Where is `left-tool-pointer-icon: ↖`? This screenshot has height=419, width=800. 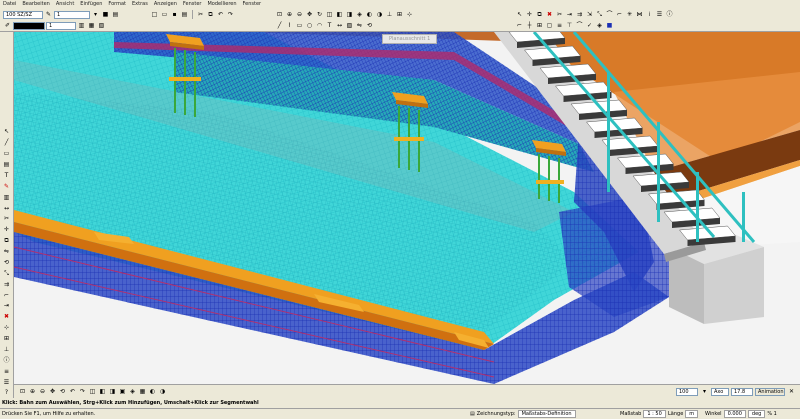
left-tool-pointer-icon: ↖ is located at coordinates (7, 132).